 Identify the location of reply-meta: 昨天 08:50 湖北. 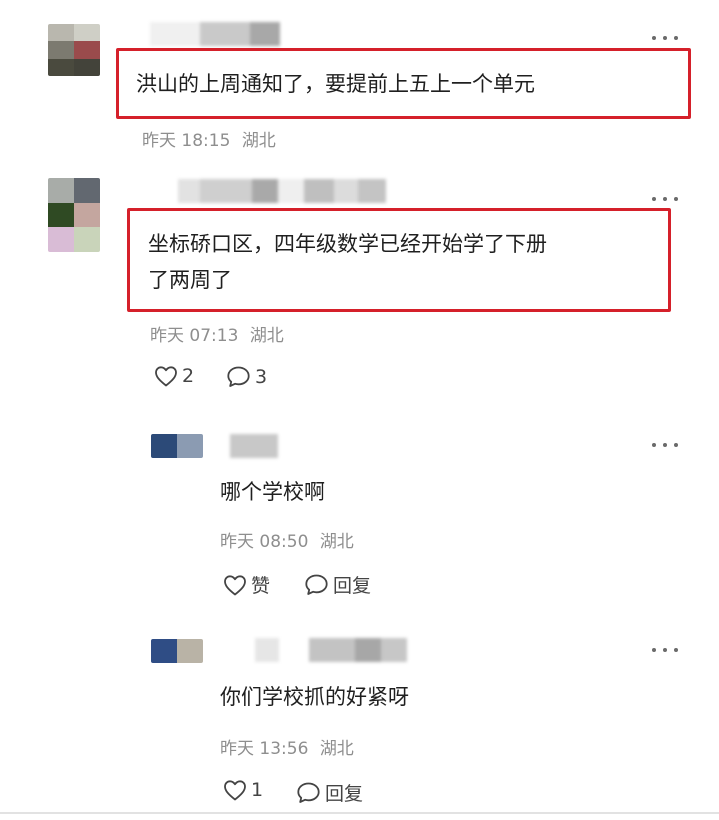
(287, 539).